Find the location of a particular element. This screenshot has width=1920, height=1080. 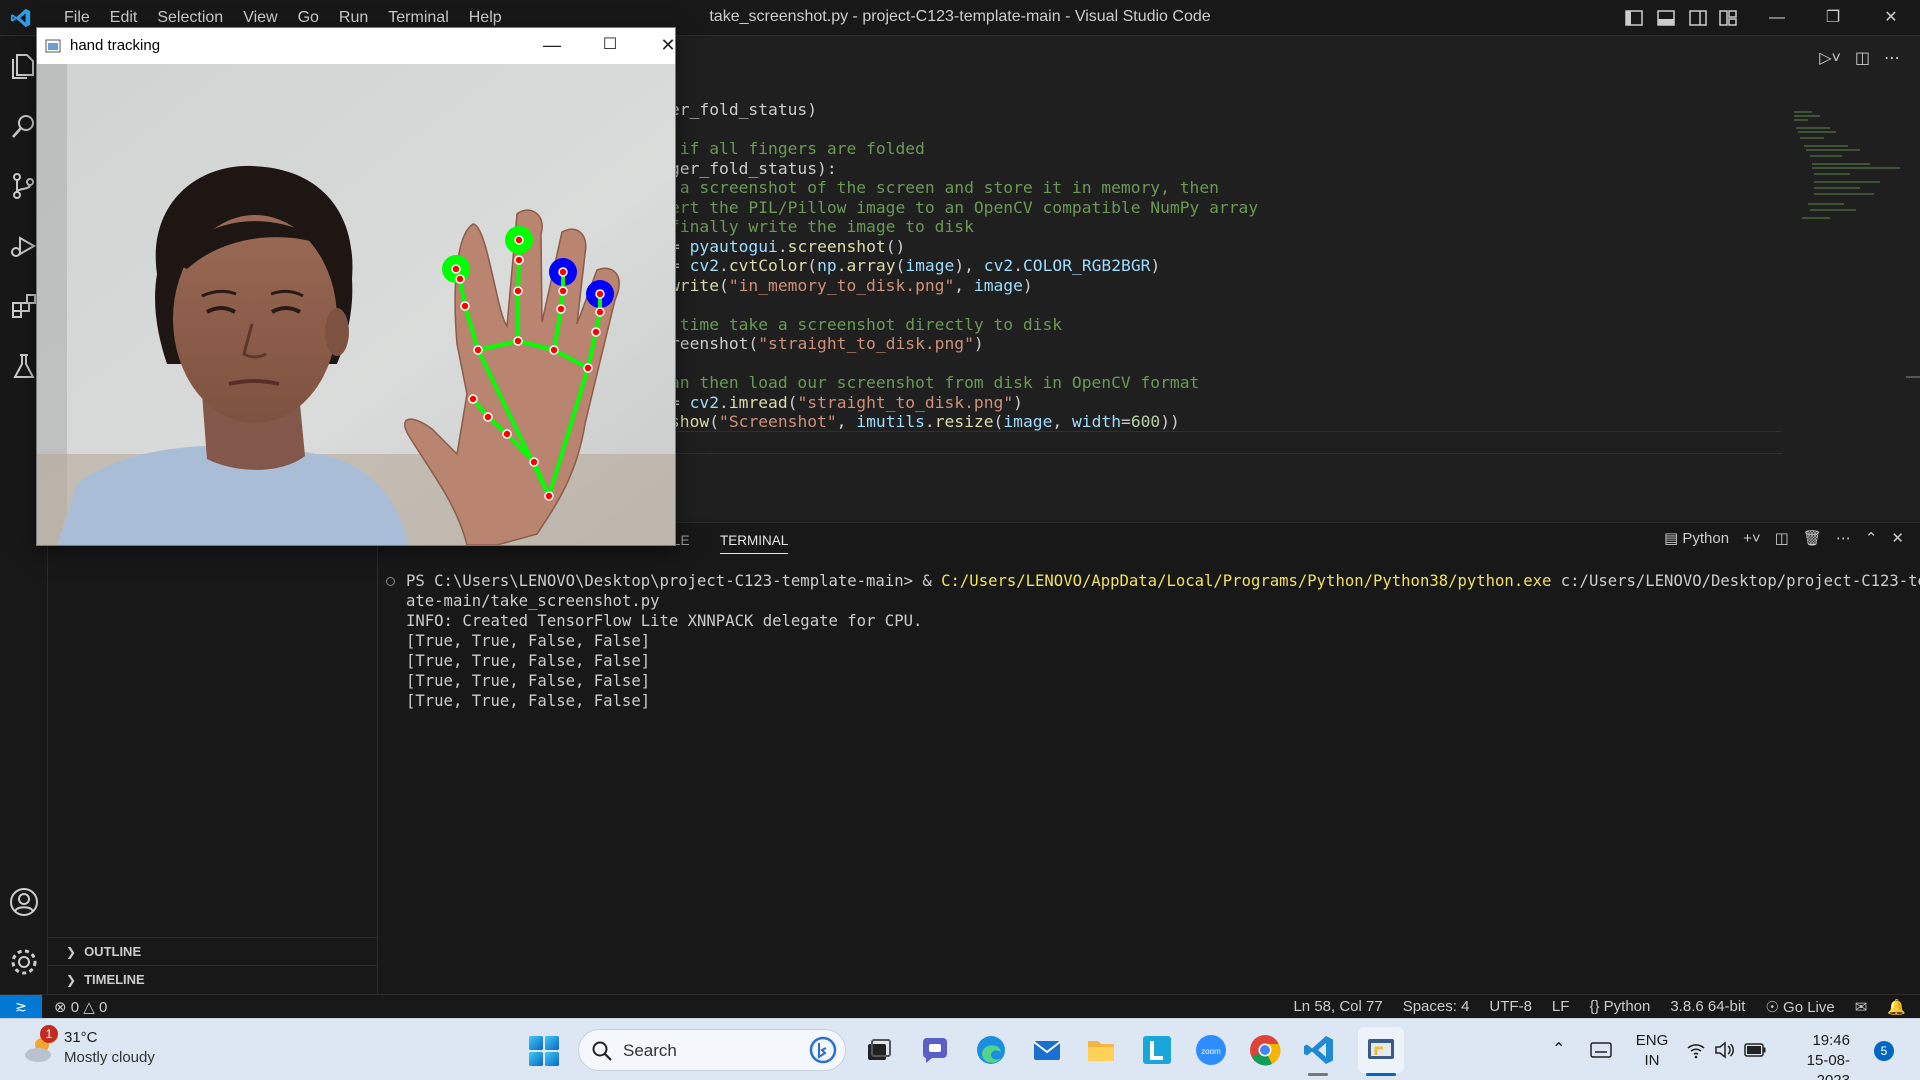

feedback-icon: ✉ is located at coordinates (1861, 1007).